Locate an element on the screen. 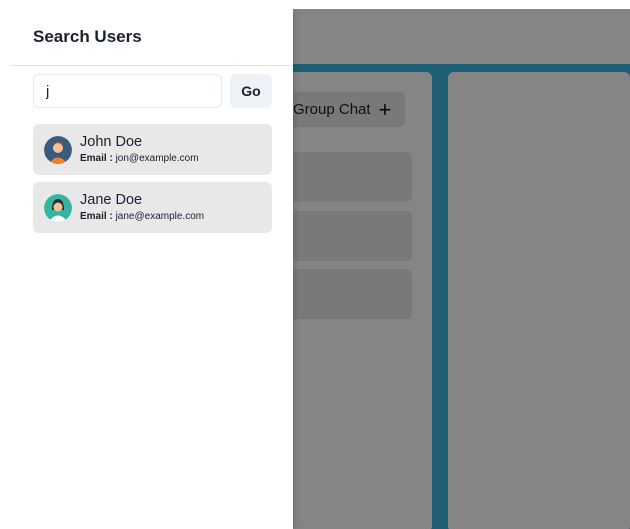 This screenshot has height=529, width=630. drawer-title: Search Users is located at coordinates (151, 37).